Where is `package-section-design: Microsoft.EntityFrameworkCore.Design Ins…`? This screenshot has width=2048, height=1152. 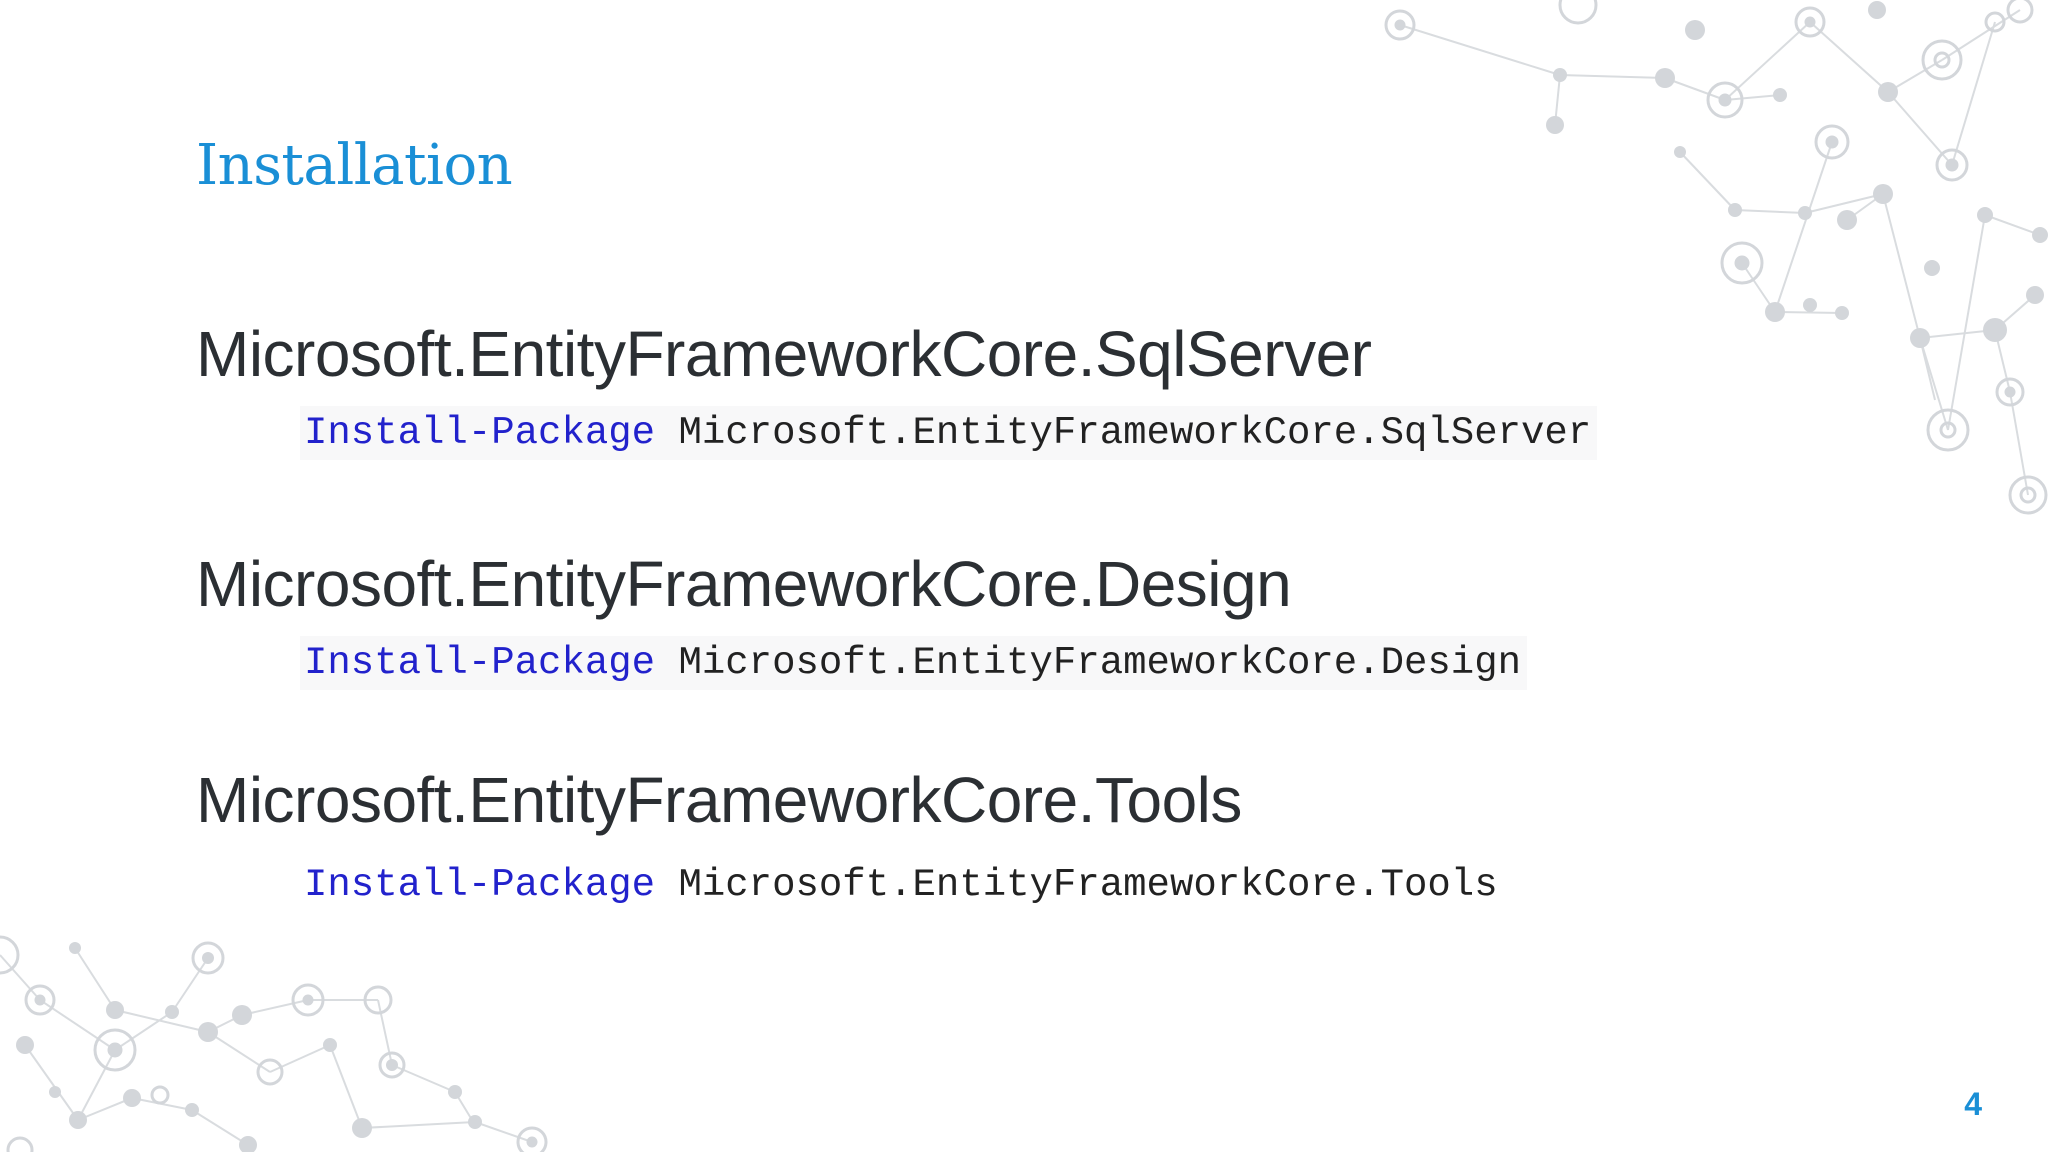
package-section-design: Microsoft.EntityFrameworkCore.Design Ins… is located at coordinates (862, 619).